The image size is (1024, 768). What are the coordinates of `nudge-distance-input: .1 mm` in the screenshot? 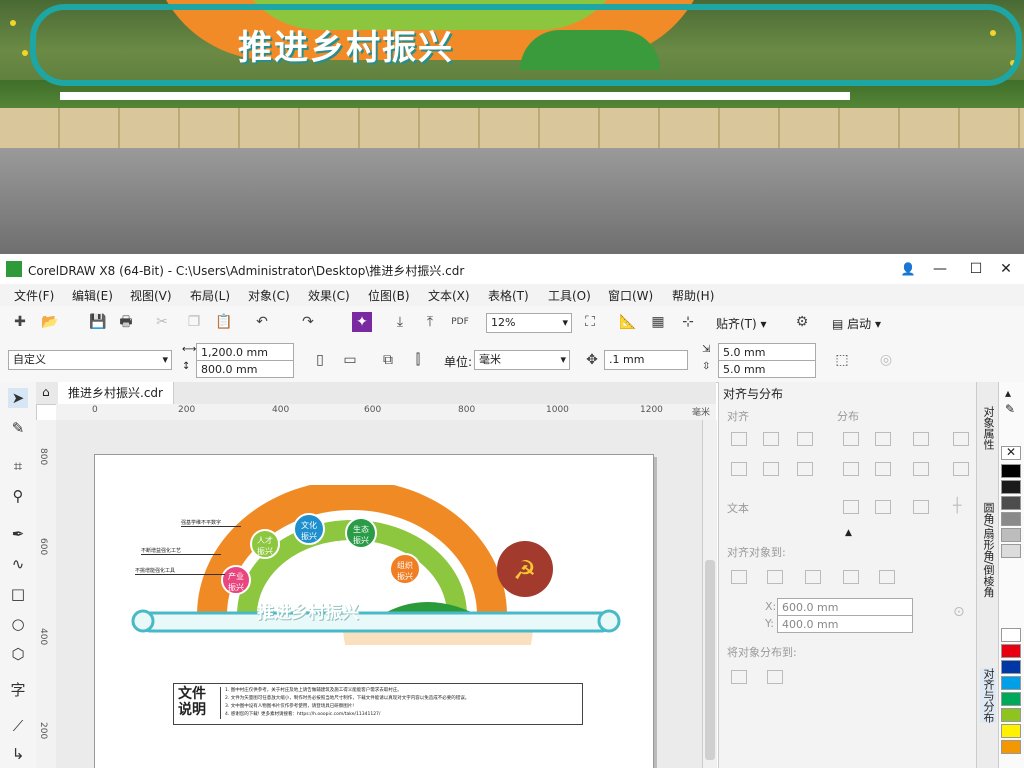 It's located at (646, 360).